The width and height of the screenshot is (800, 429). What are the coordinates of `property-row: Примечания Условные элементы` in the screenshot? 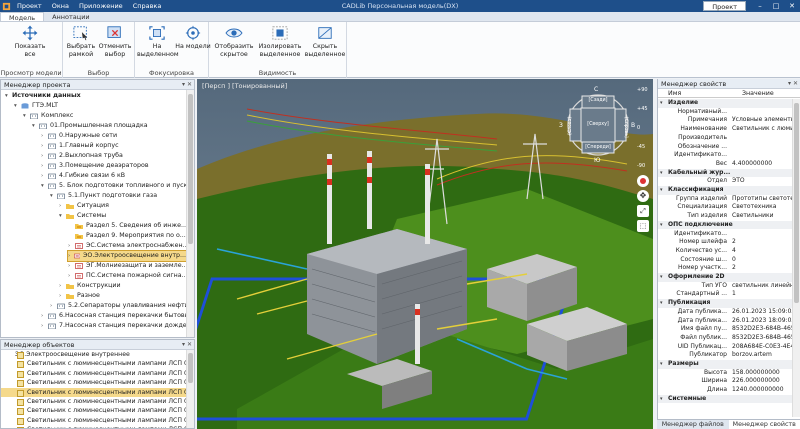 It's located at (725, 120).